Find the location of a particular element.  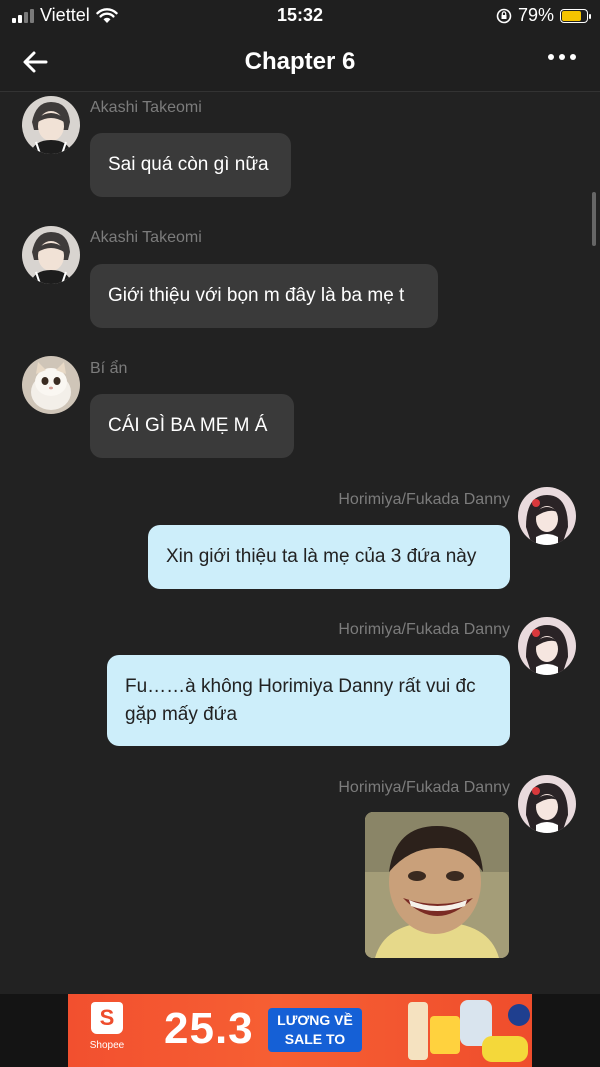

ad-banner: S Shopee 25.3 LƯƠNG VỀ SALE TO is located at coordinates (300, 1030).